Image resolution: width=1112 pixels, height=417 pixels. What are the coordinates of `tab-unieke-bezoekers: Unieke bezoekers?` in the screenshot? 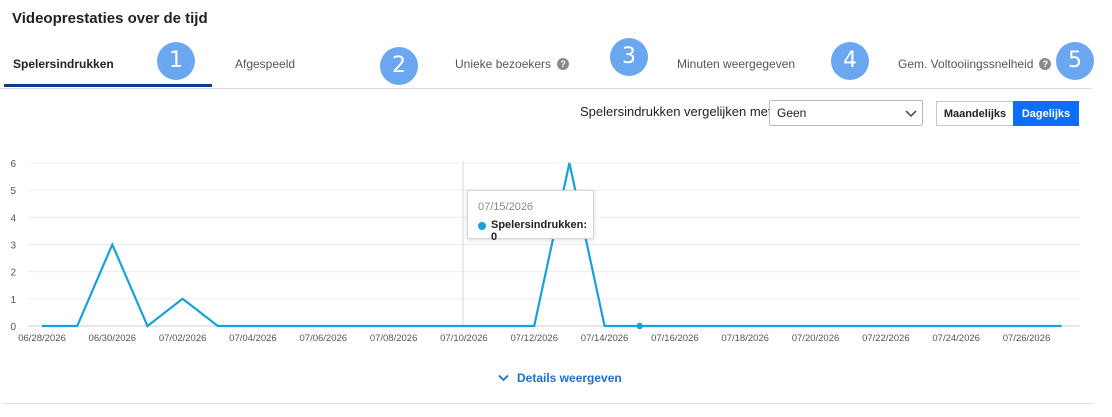 It's located at (512, 63).